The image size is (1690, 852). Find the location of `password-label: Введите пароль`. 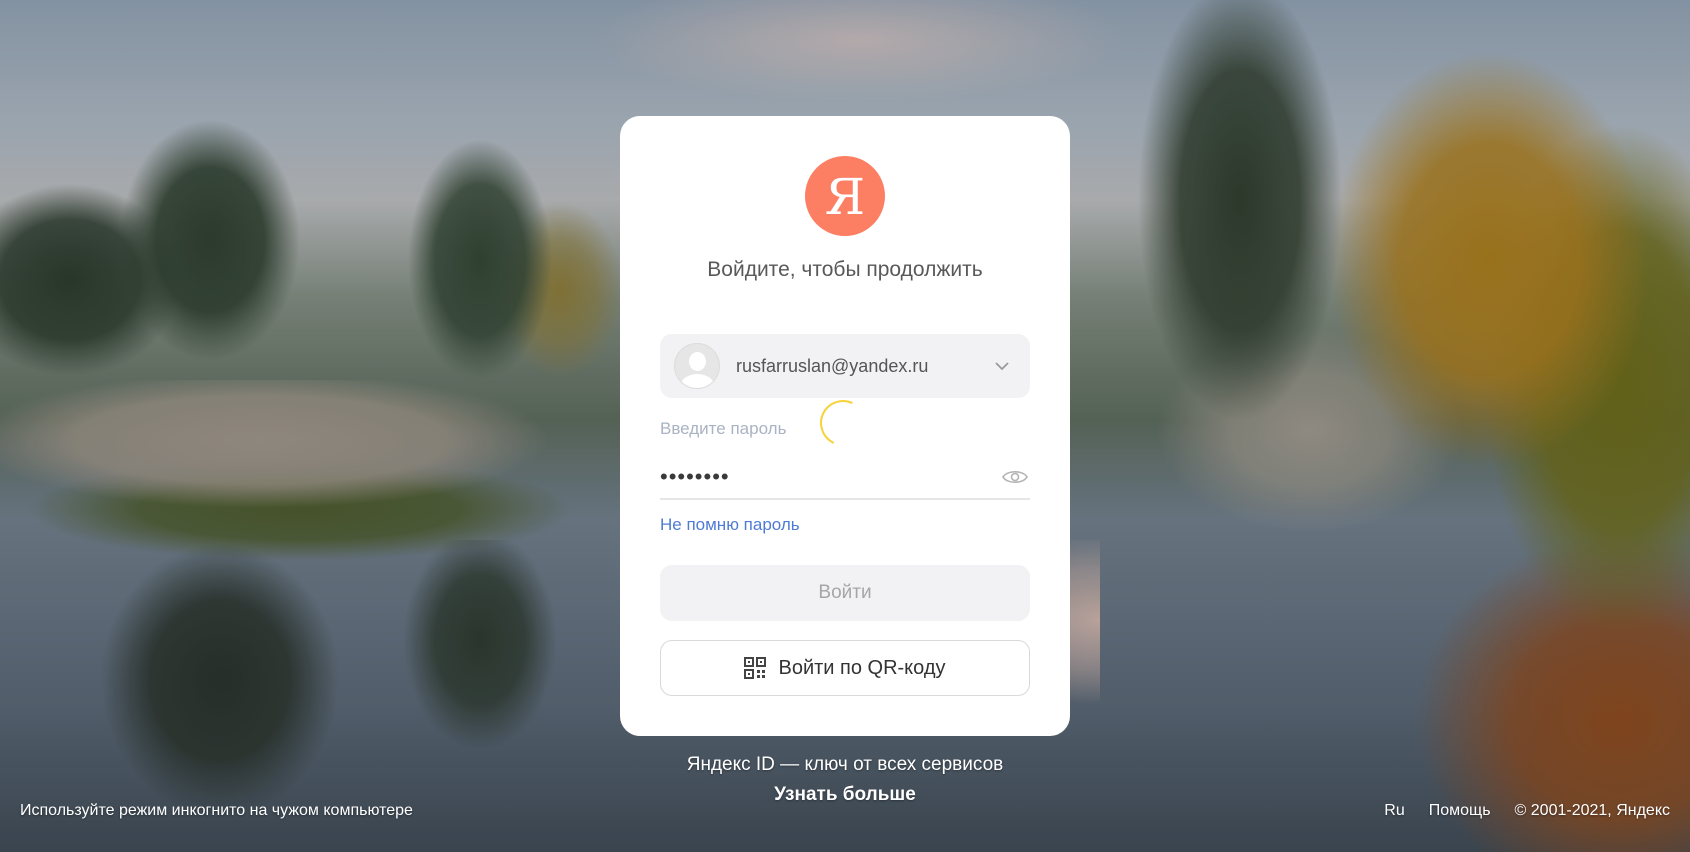

password-label: Введите пароль is located at coordinates (723, 428).